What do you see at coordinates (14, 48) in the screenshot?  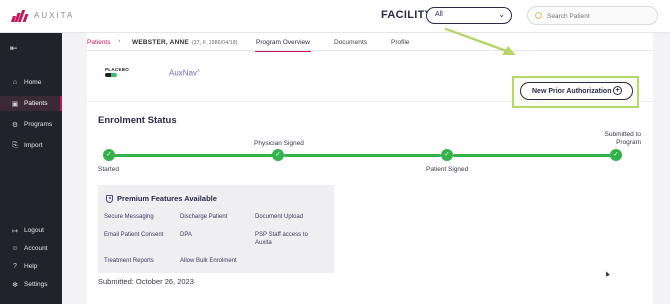 I see `collapse-menu-icon: ⇤` at bounding box center [14, 48].